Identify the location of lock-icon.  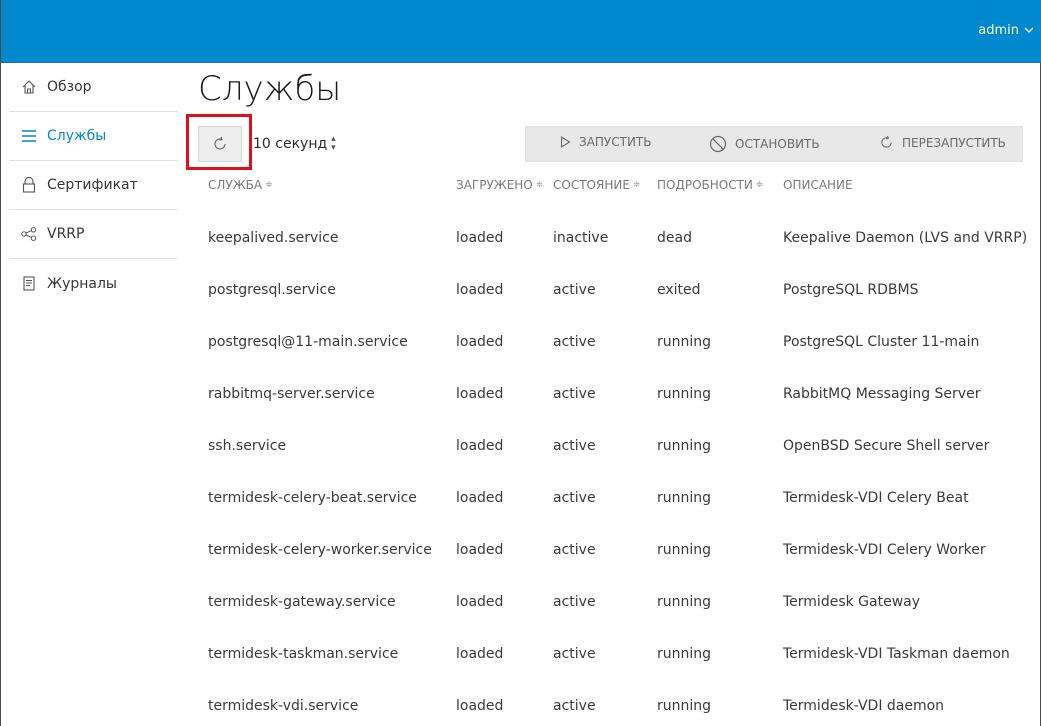
(29, 185).